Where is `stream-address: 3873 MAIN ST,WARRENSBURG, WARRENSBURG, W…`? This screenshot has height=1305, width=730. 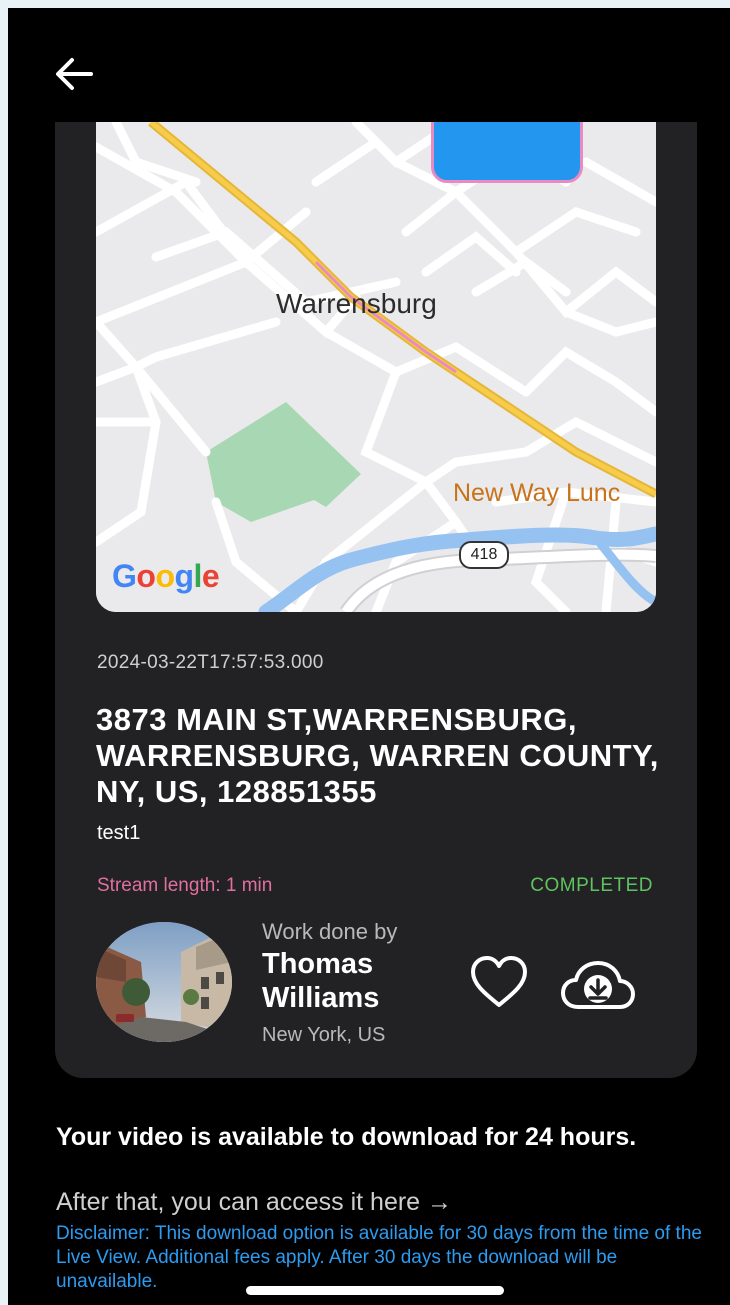
stream-address: 3873 MAIN ST,WARRENSBURG, WARRENSBURG, W… is located at coordinates (377, 755).